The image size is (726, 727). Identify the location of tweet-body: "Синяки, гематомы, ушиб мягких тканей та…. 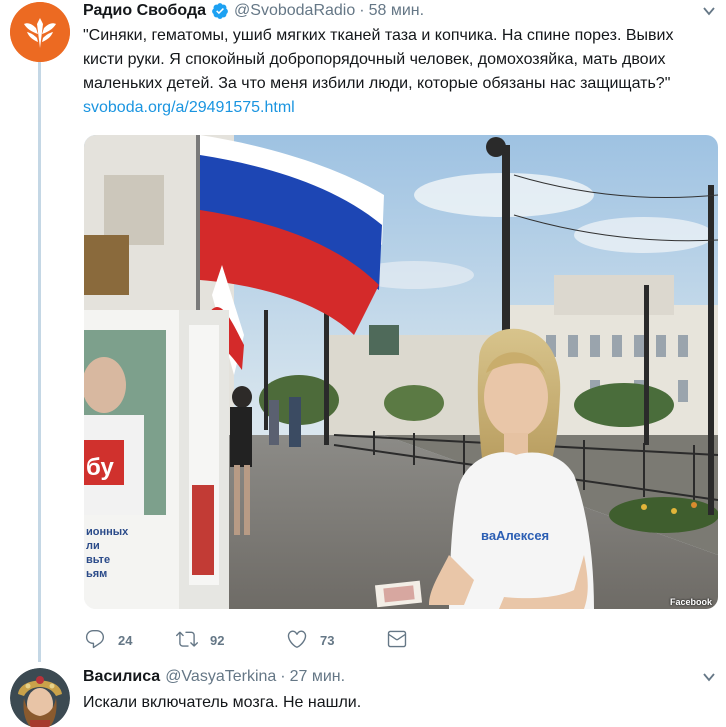
(378, 59).